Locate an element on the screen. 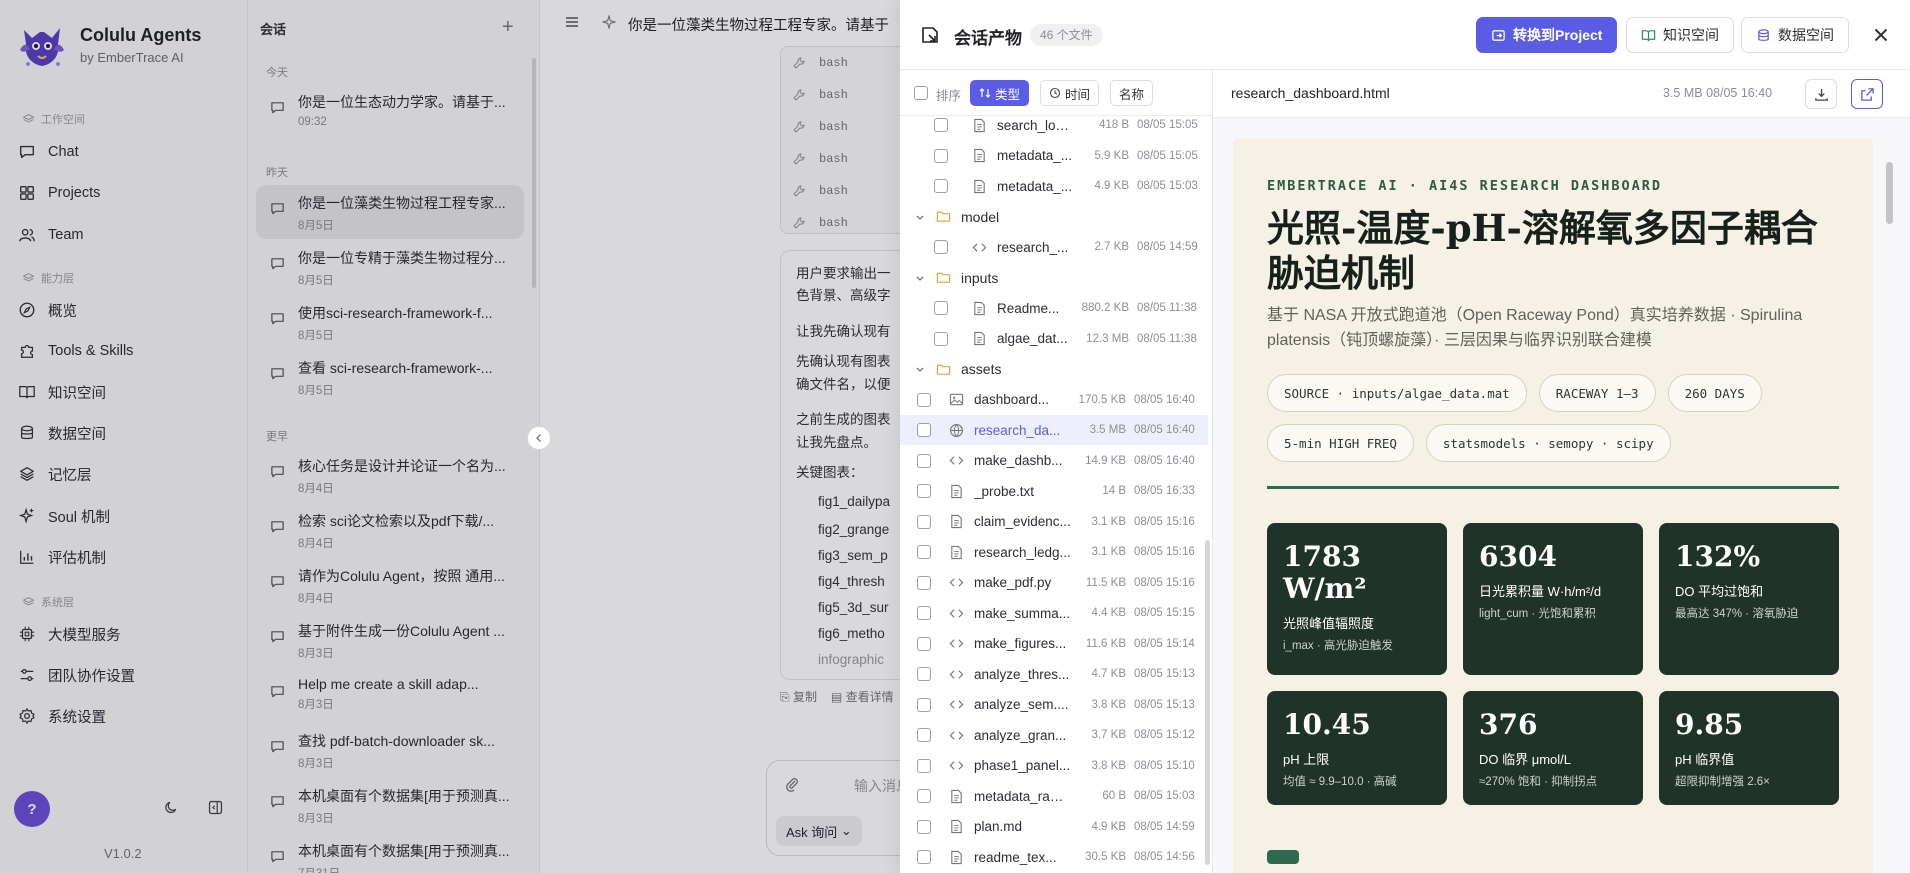  file-row: Readme... 880.2 KB 08/05 11:38 is located at coordinates (1054, 308).